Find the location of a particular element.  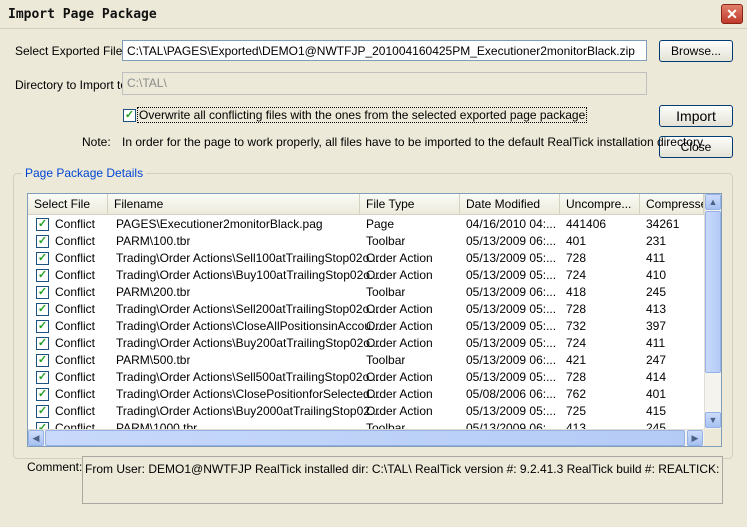

column-select-file: Select File is located at coordinates (68, 204).